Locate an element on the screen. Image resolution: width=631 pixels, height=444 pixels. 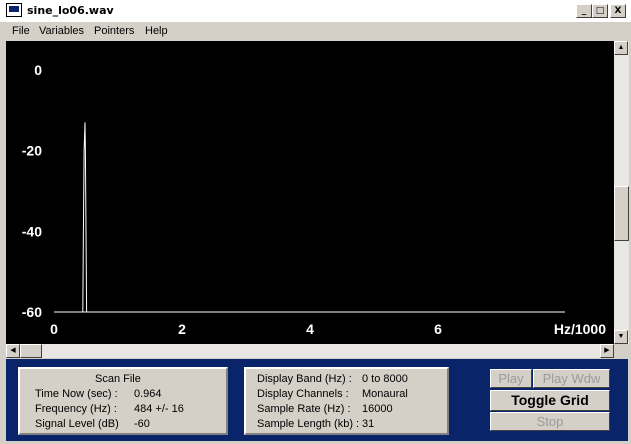
stop-button: Stop is located at coordinates (550, 421).